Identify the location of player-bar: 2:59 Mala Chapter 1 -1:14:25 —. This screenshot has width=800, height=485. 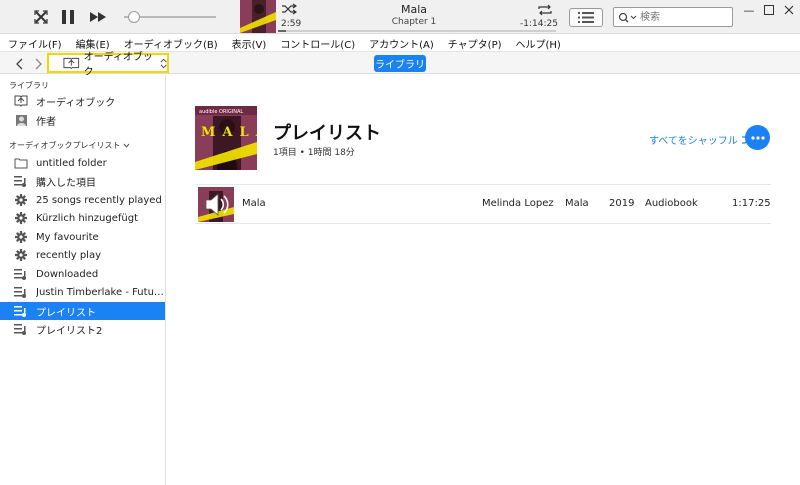
(400, 17).